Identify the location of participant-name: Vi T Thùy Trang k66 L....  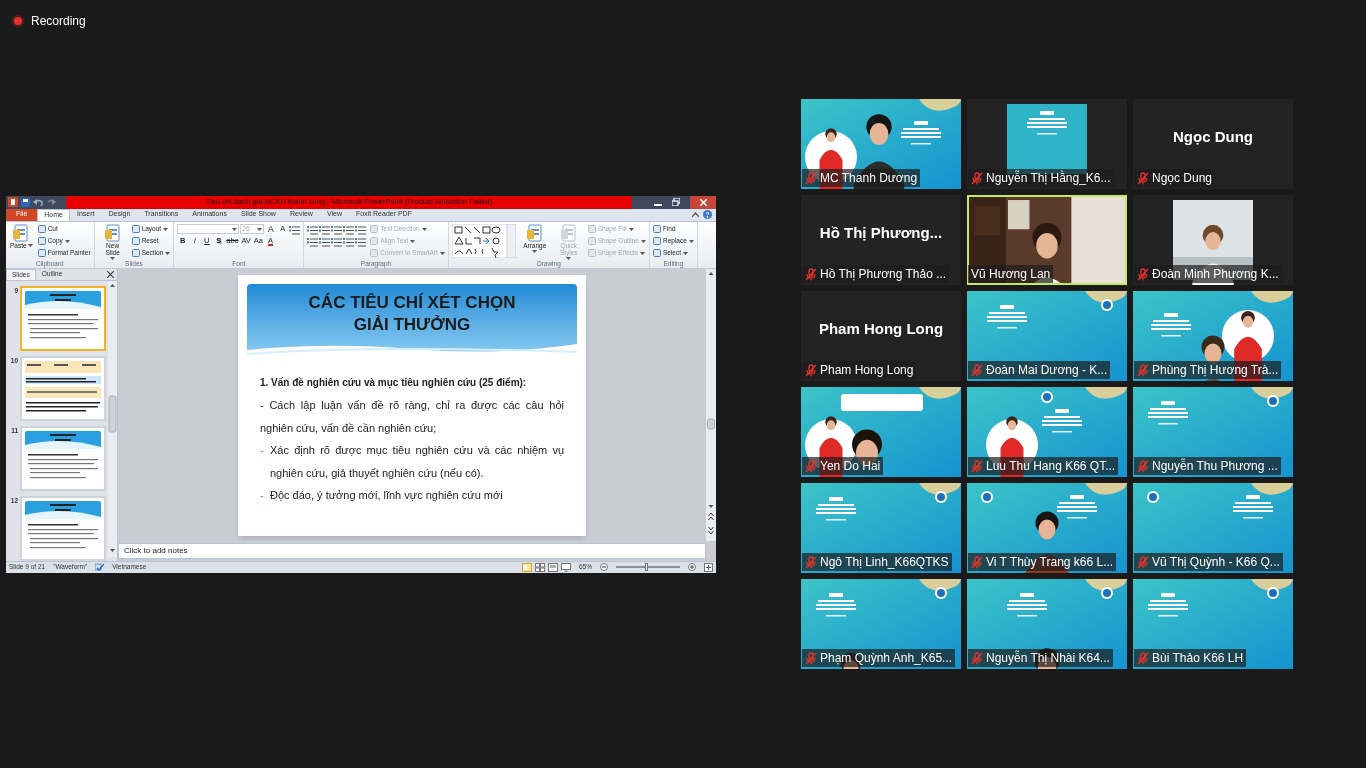
(1050, 562).